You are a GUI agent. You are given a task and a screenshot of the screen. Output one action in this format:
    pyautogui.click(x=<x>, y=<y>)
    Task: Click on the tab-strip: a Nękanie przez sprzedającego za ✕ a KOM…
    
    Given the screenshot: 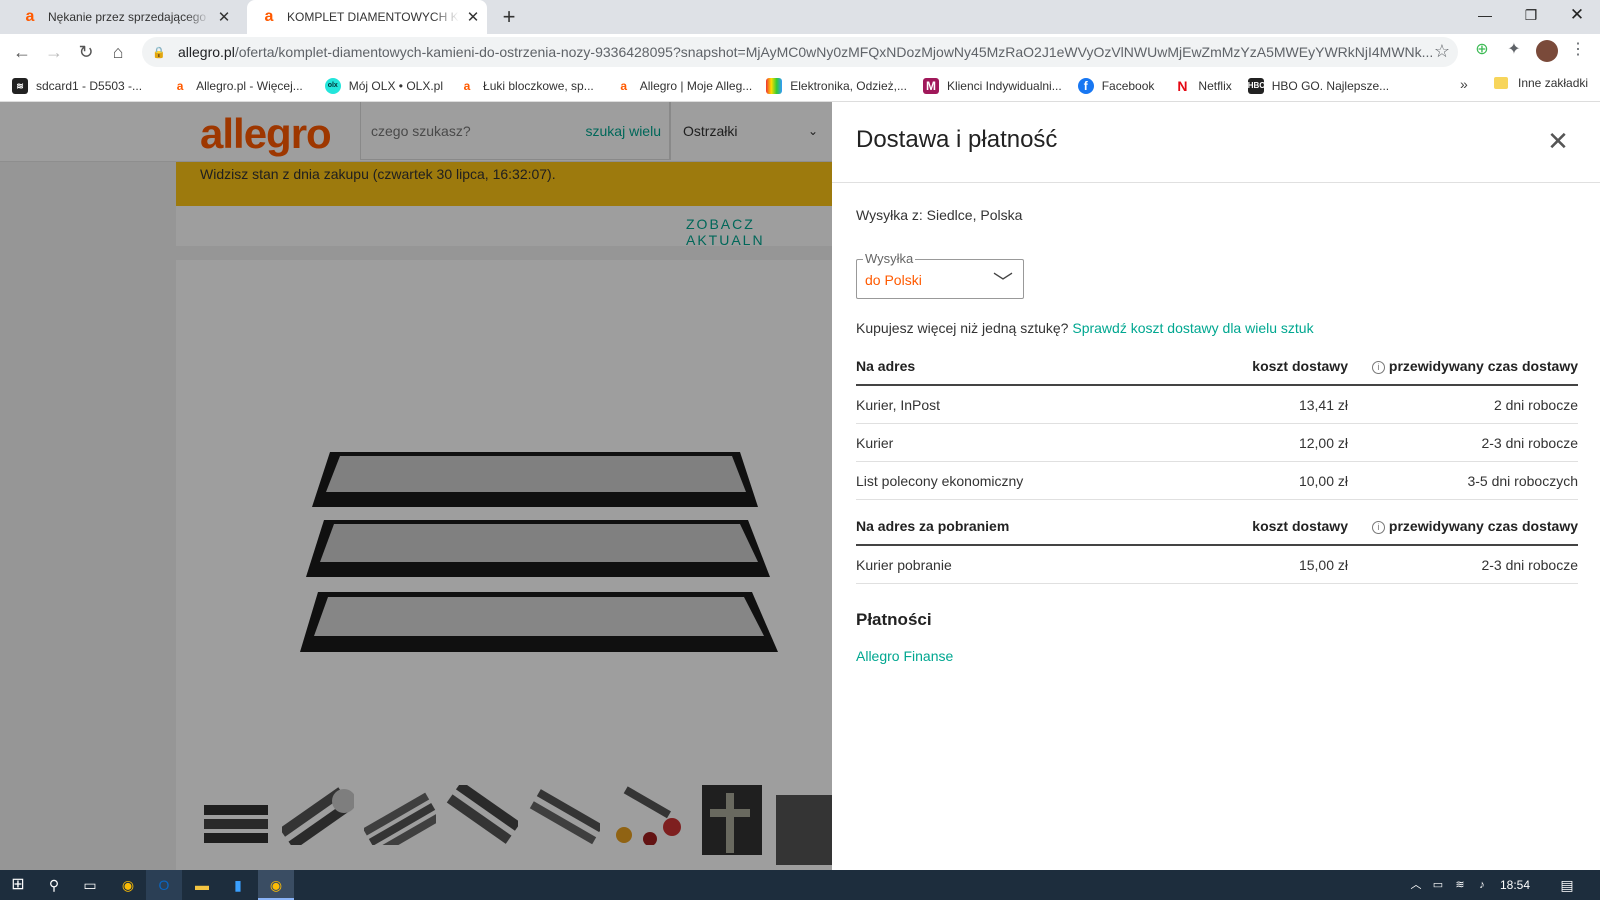 What is the action you would take?
    pyautogui.click(x=800, y=17)
    